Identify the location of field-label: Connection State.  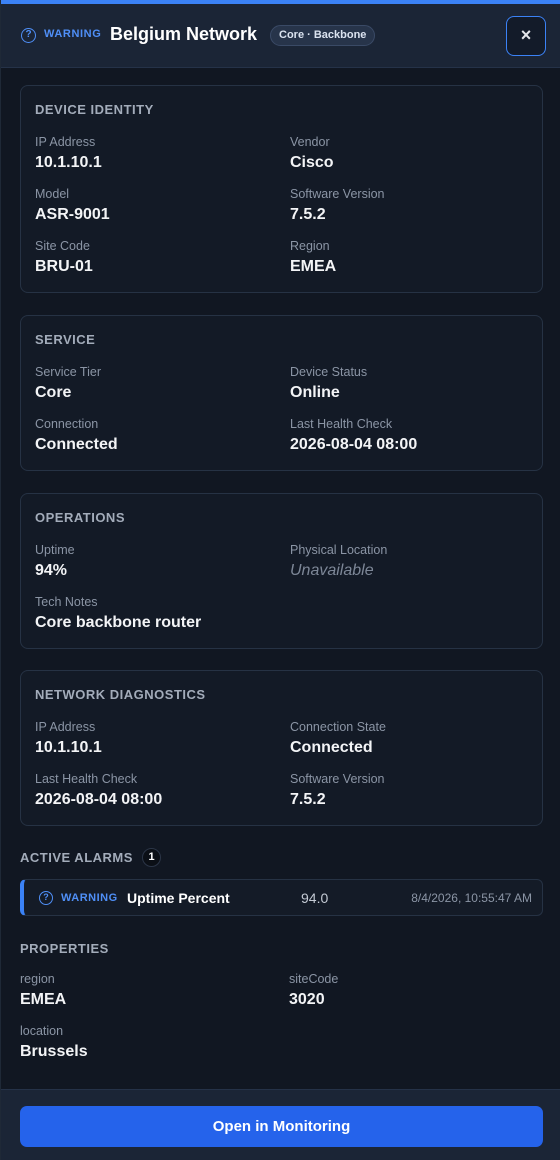
(338, 727).